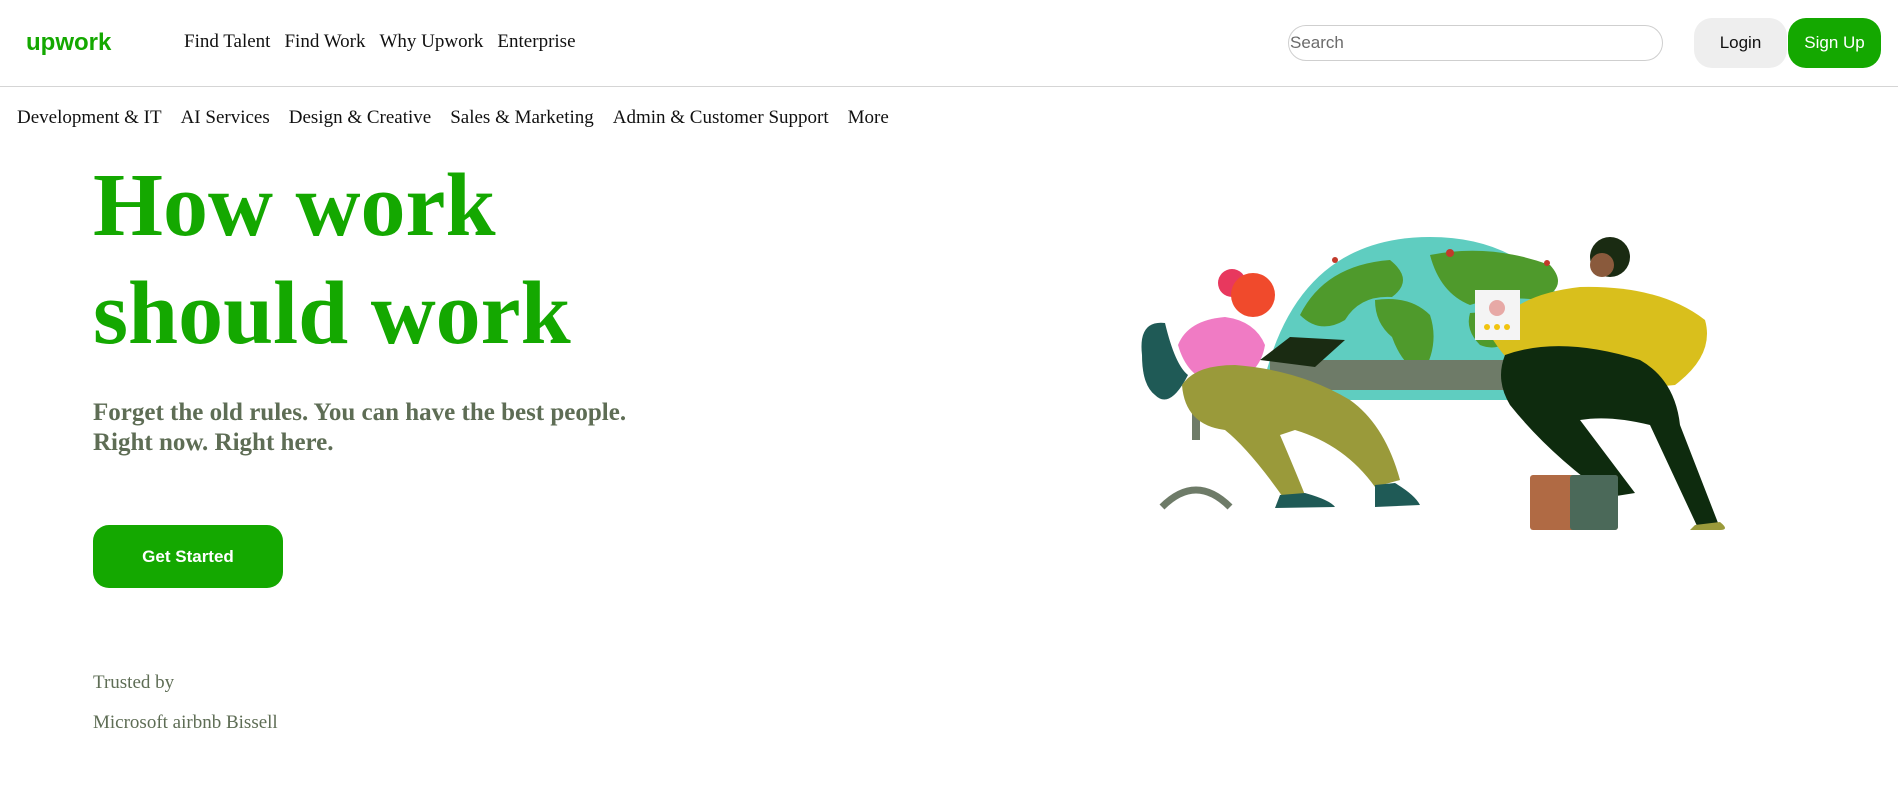 The width and height of the screenshot is (1898, 805). Describe the element at coordinates (721, 118) in the screenshot. I see `category-admin-support: Admin & Customer Support` at that location.